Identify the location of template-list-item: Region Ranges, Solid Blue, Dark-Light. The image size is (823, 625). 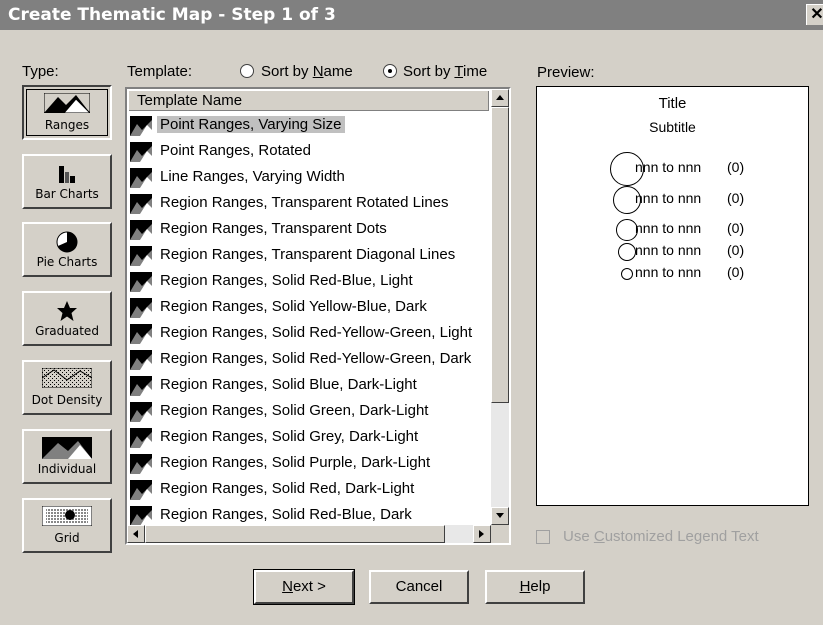
(310, 386).